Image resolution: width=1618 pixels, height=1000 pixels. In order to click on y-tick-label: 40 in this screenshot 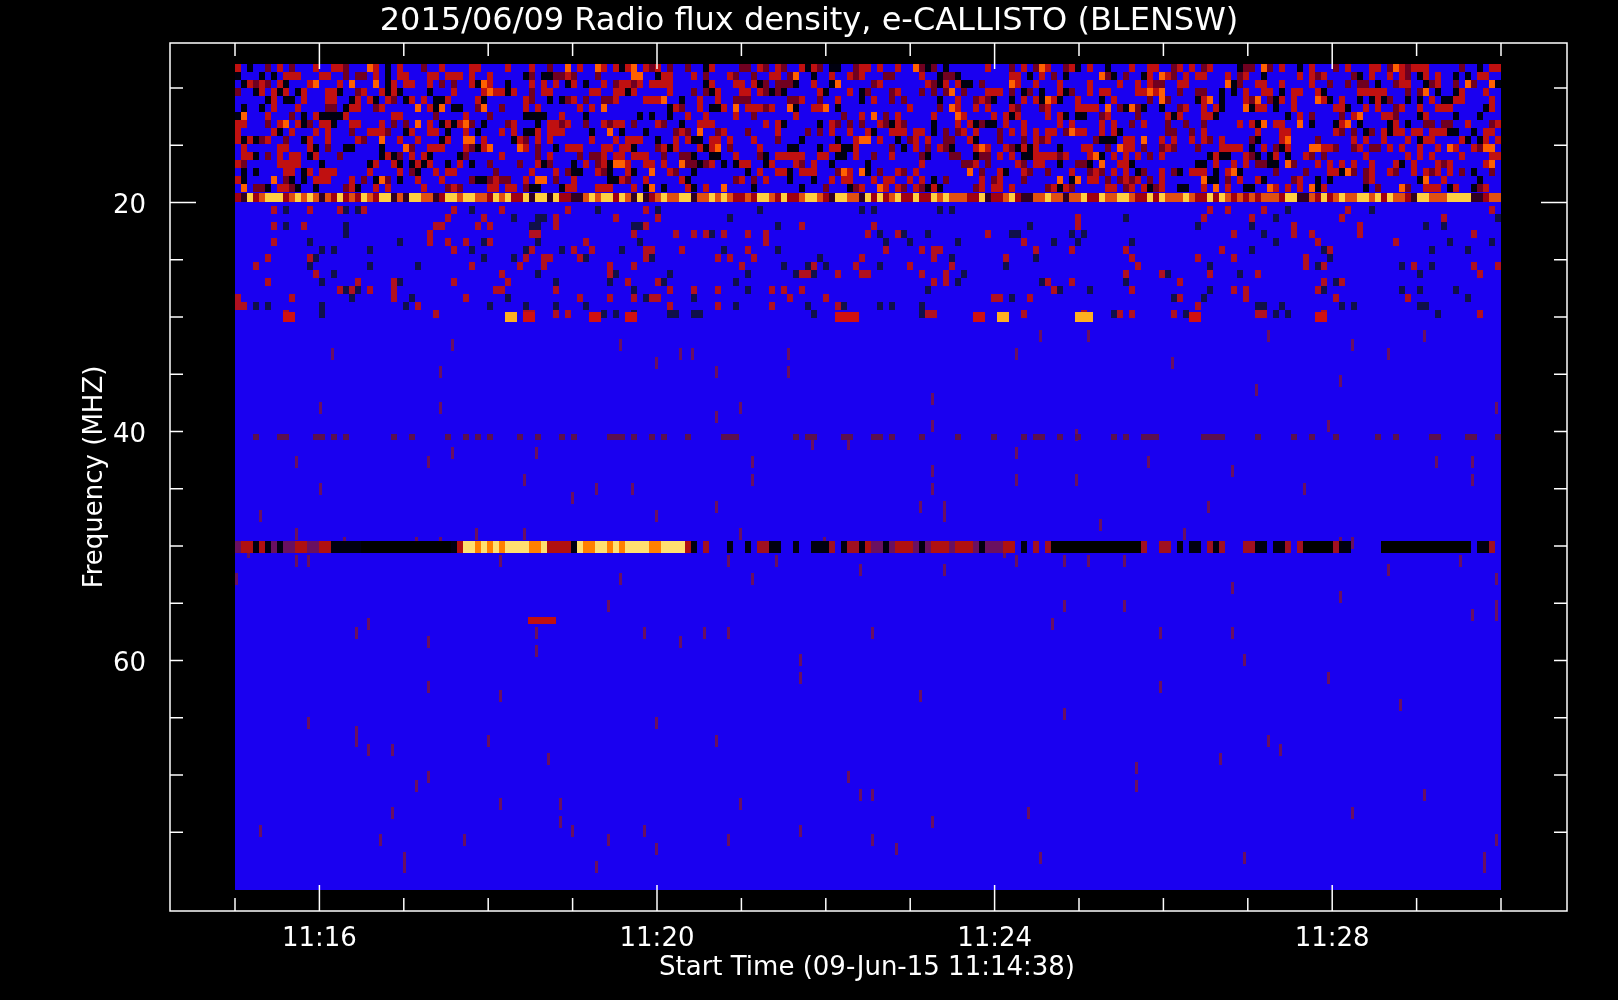, I will do `click(129, 433)`.